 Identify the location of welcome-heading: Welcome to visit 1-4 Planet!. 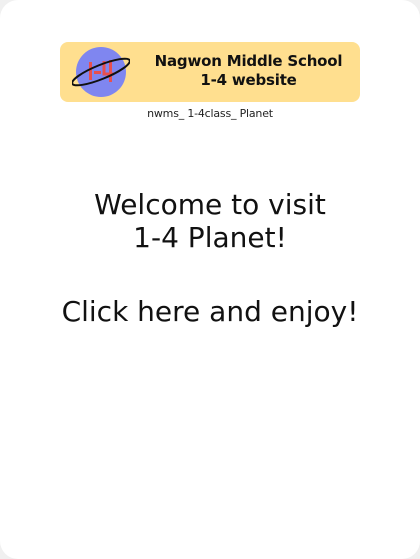
(210, 221).